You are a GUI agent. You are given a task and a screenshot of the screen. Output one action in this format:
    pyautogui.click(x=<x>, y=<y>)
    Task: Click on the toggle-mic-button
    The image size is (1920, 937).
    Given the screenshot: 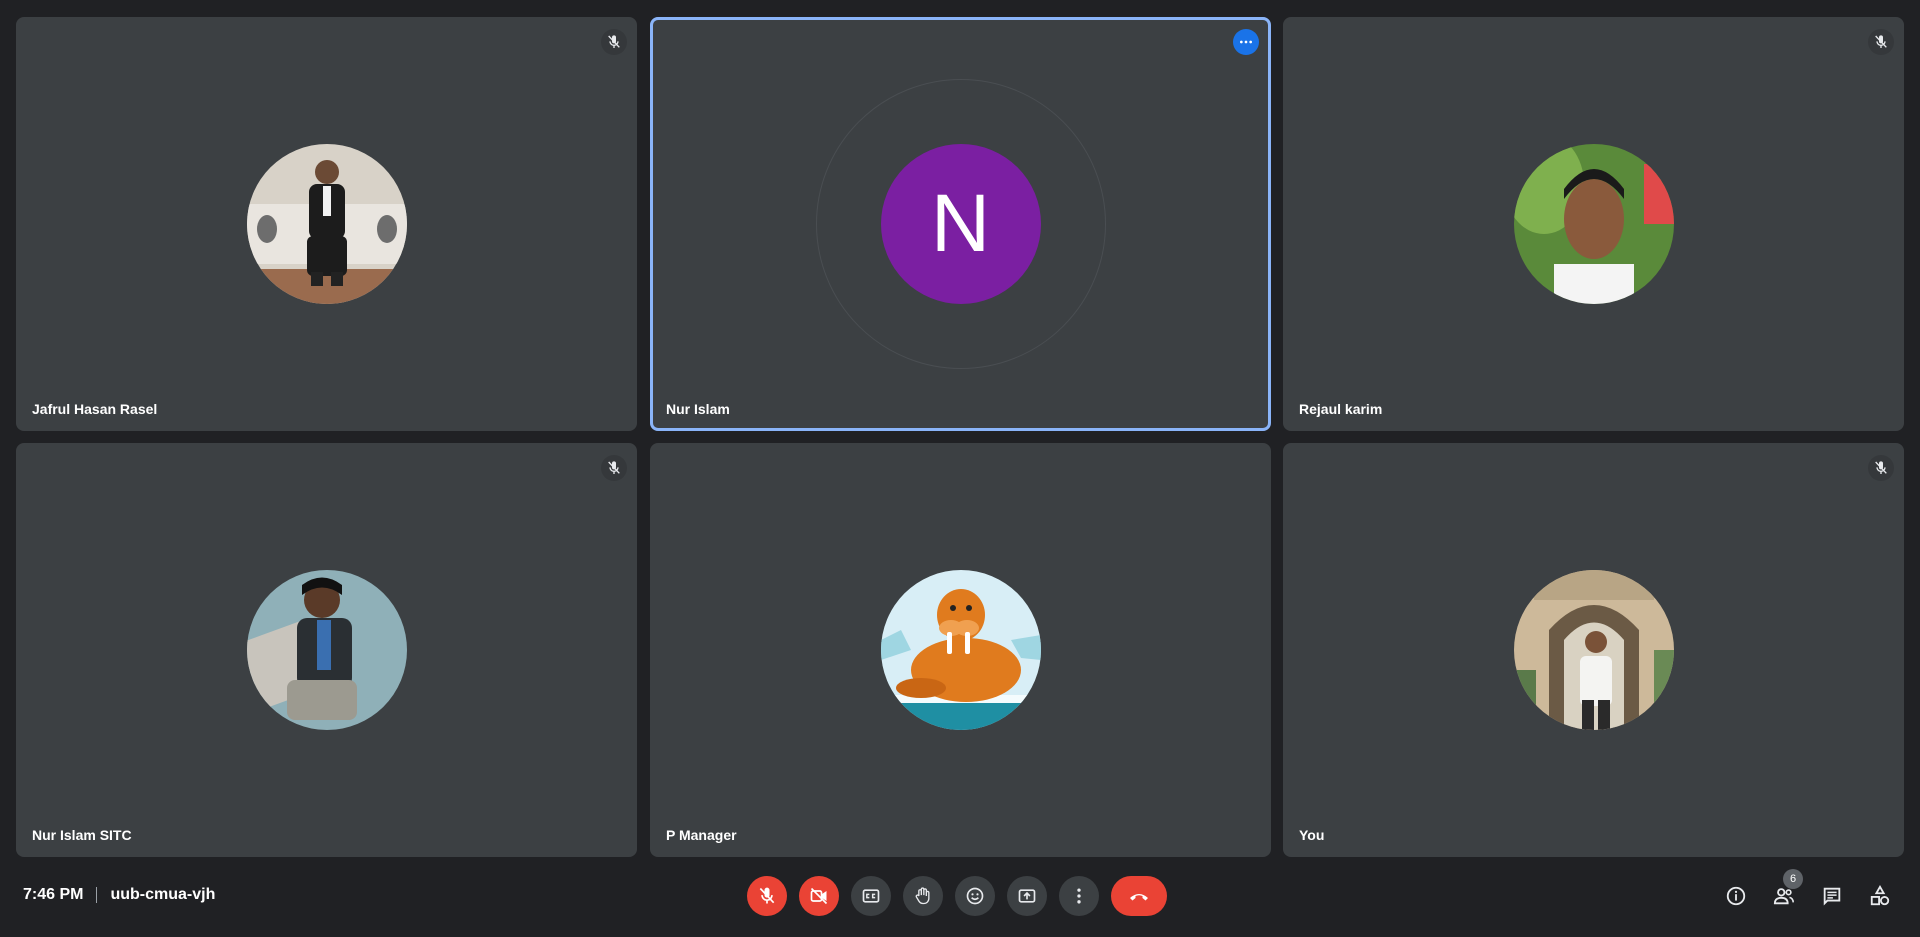 What is the action you would take?
    pyautogui.click(x=767, y=896)
    